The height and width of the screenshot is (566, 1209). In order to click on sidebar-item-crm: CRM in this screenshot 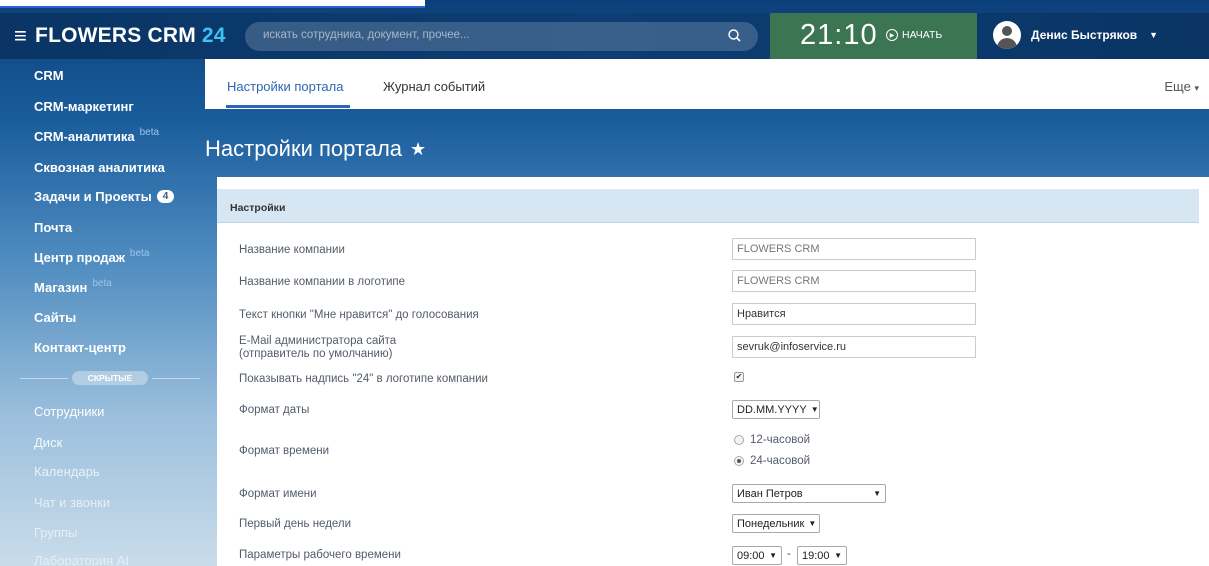, I will do `click(49, 75)`.